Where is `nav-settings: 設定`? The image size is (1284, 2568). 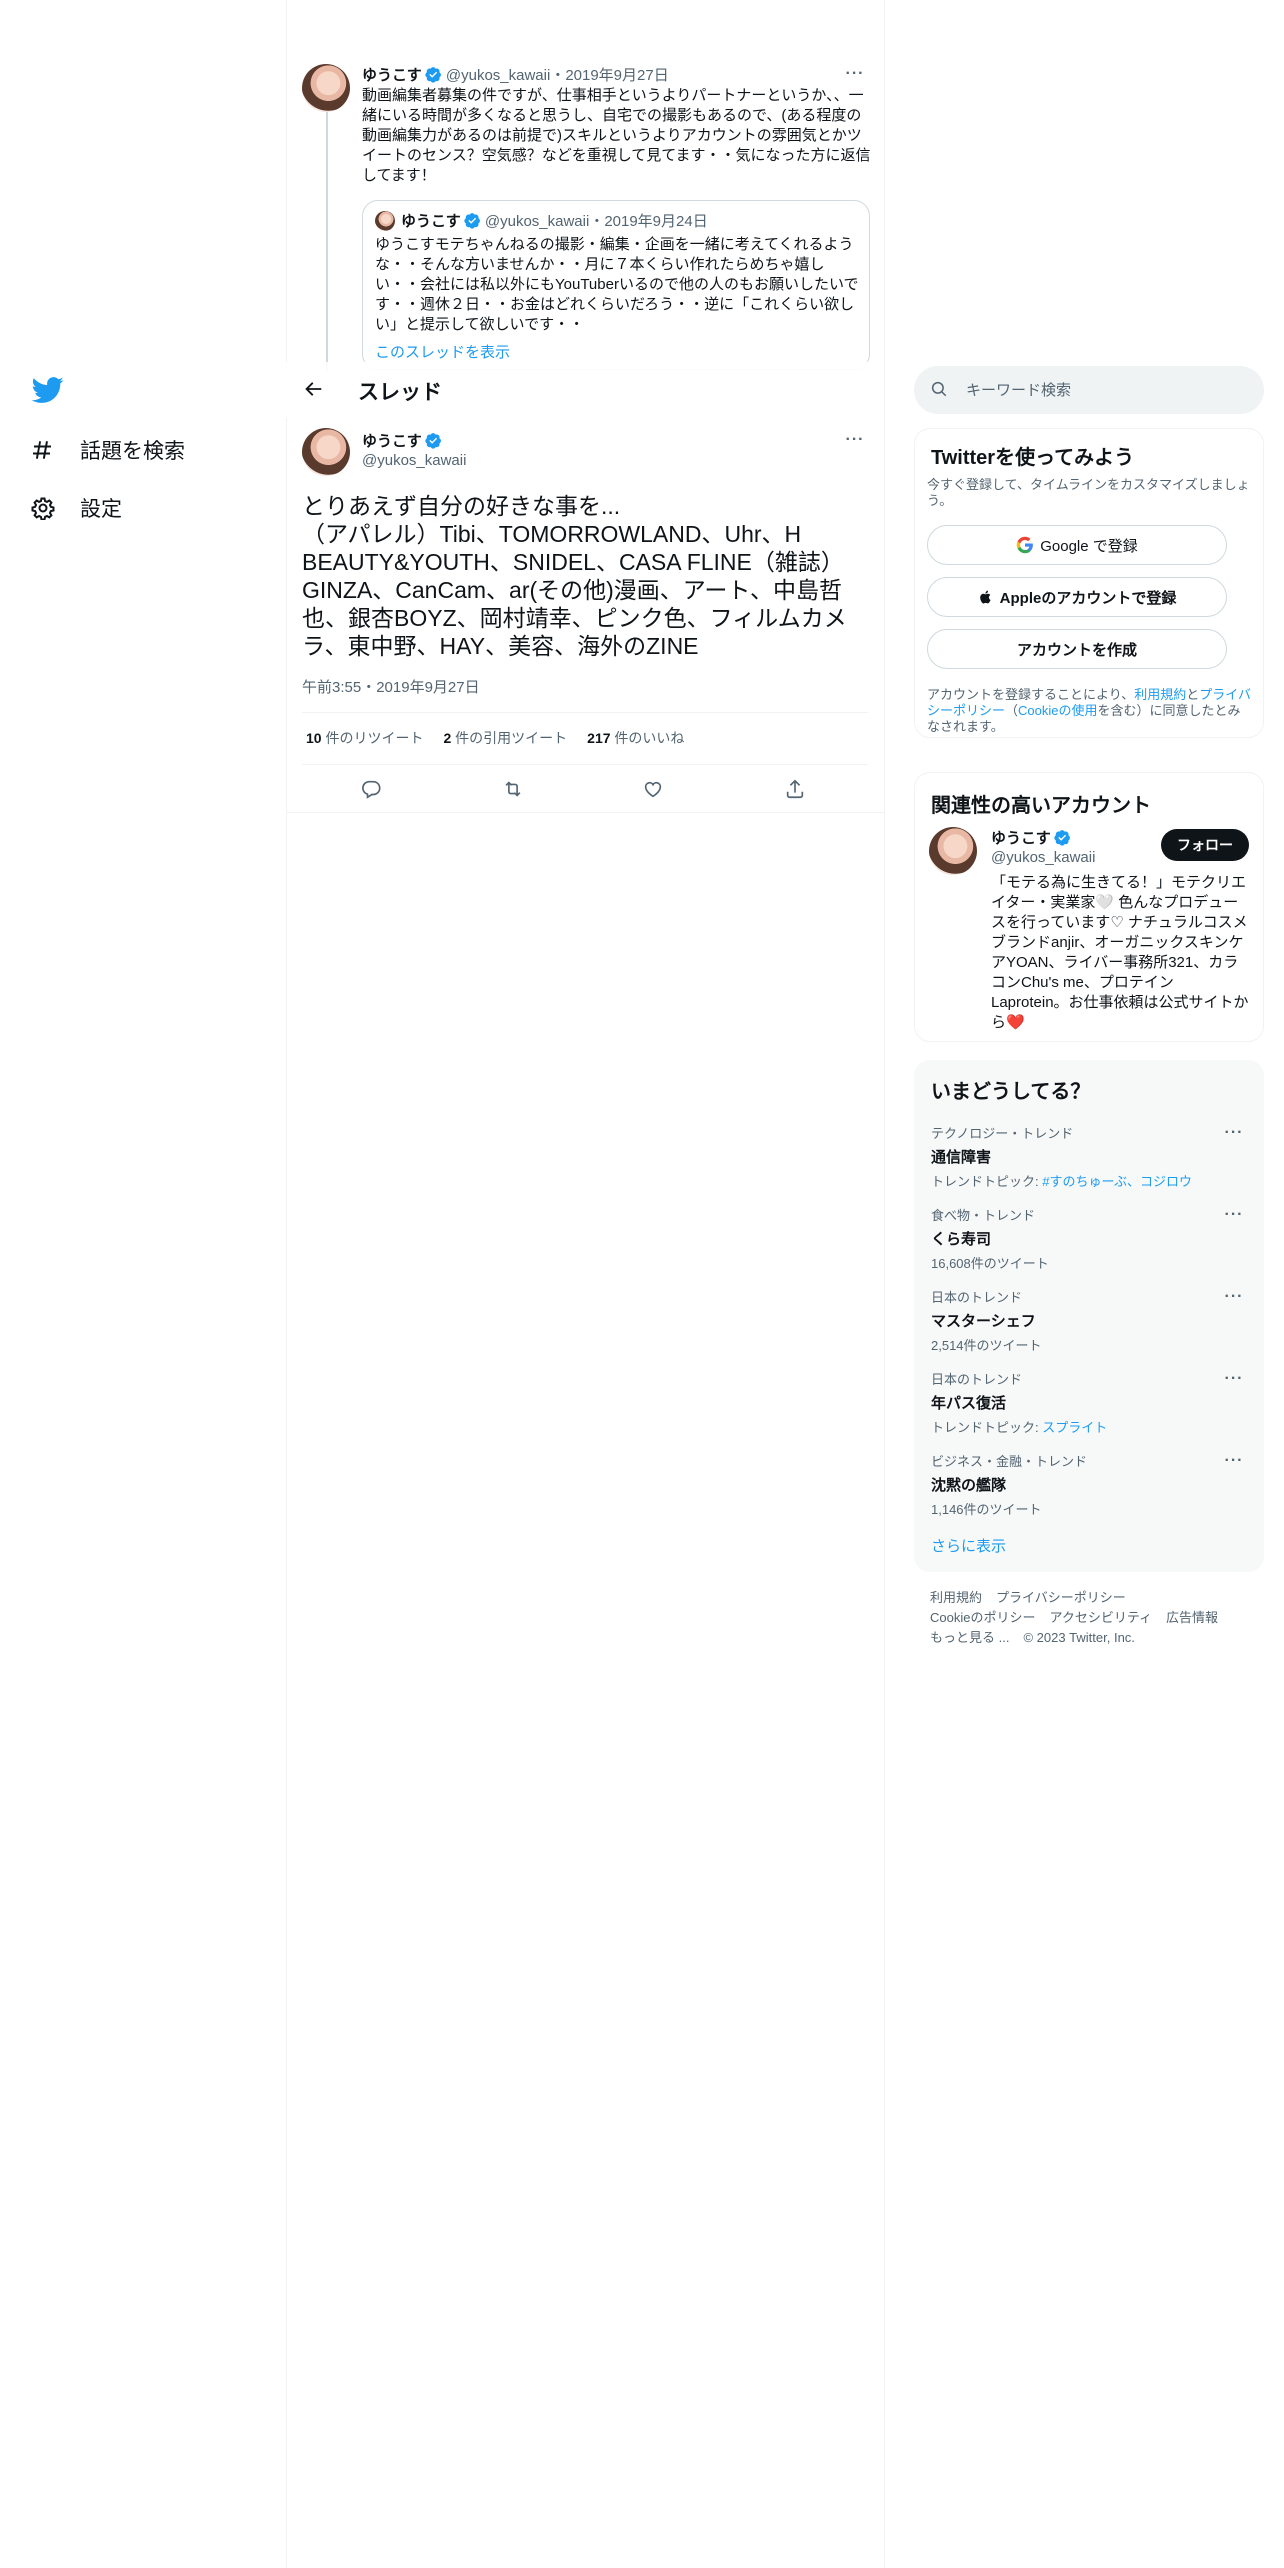
nav-settings: 設定 is located at coordinates (76, 508).